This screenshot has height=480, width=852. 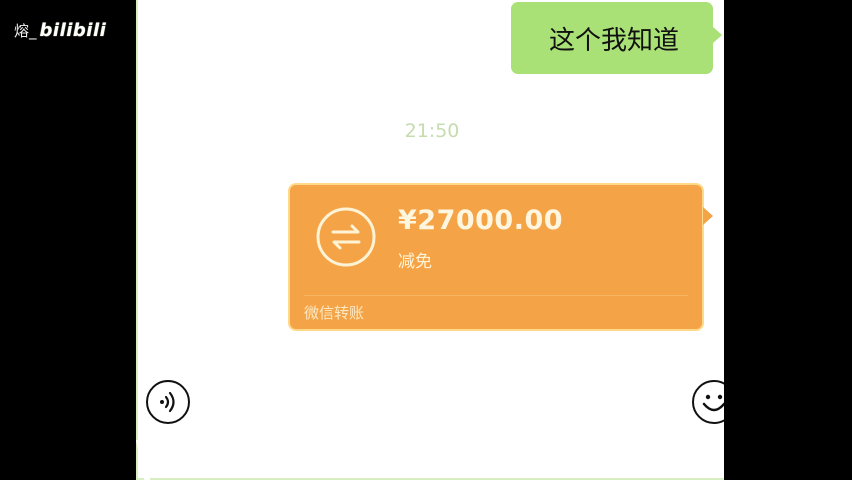 I want to click on outgoing-message-bubble: 这个我知道, so click(x=616, y=38).